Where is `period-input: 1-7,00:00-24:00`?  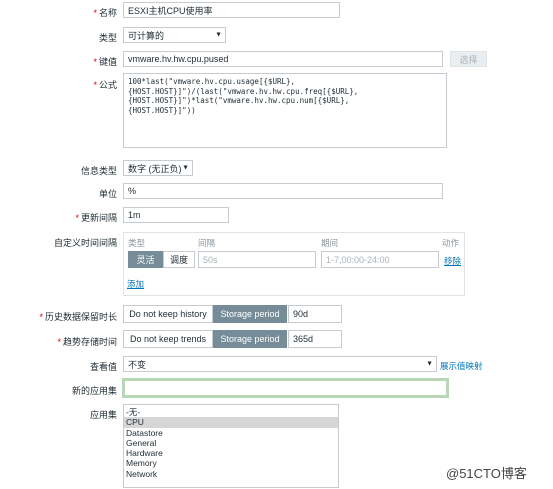 period-input: 1-7,00:00-24:00 is located at coordinates (380, 259).